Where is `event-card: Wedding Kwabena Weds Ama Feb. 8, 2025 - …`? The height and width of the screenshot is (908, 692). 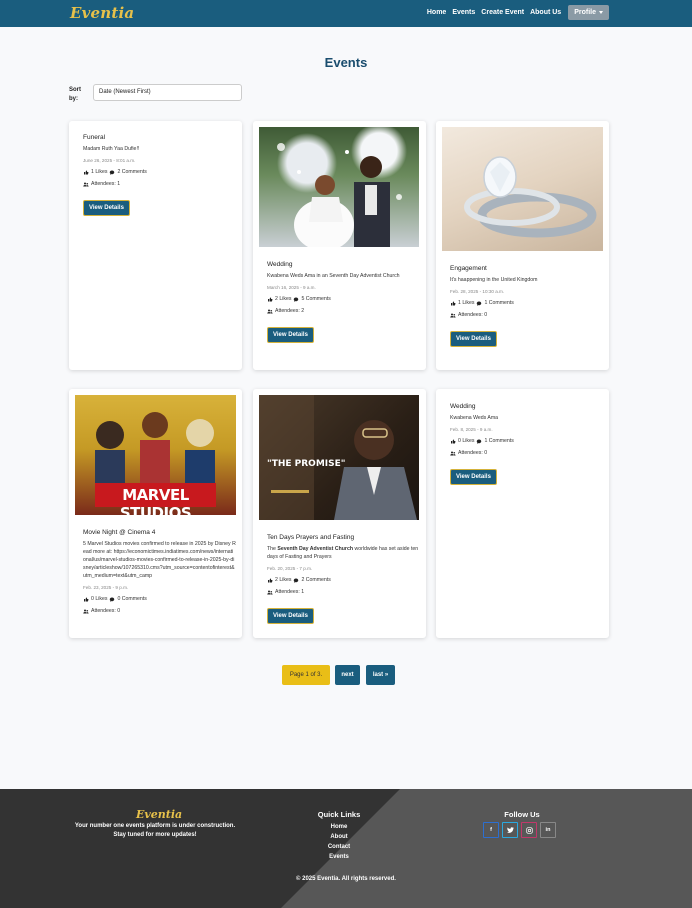
event-card: Wedding Kwabena Weds Ama Feb. 8, 2025 - … is located at coordinates (522, 513).